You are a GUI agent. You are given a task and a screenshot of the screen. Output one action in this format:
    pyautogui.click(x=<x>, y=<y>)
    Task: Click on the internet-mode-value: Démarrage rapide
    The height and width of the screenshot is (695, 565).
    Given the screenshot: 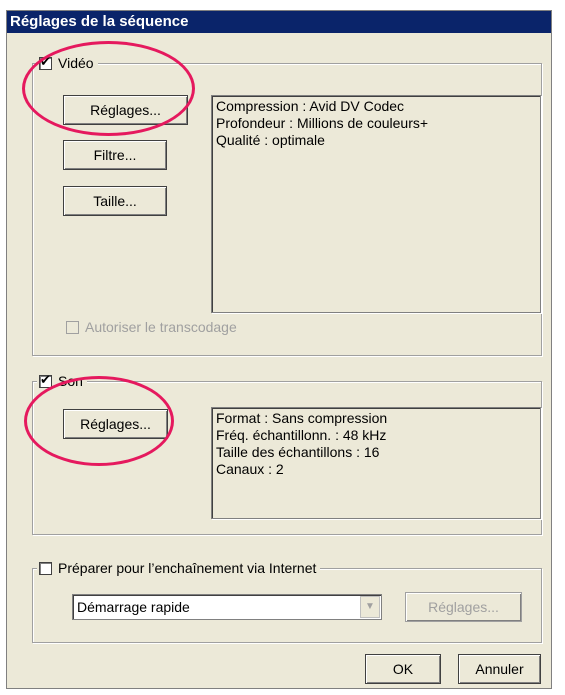 What is the action you would take?
    pyautogui.click(x=133, y=607)
    